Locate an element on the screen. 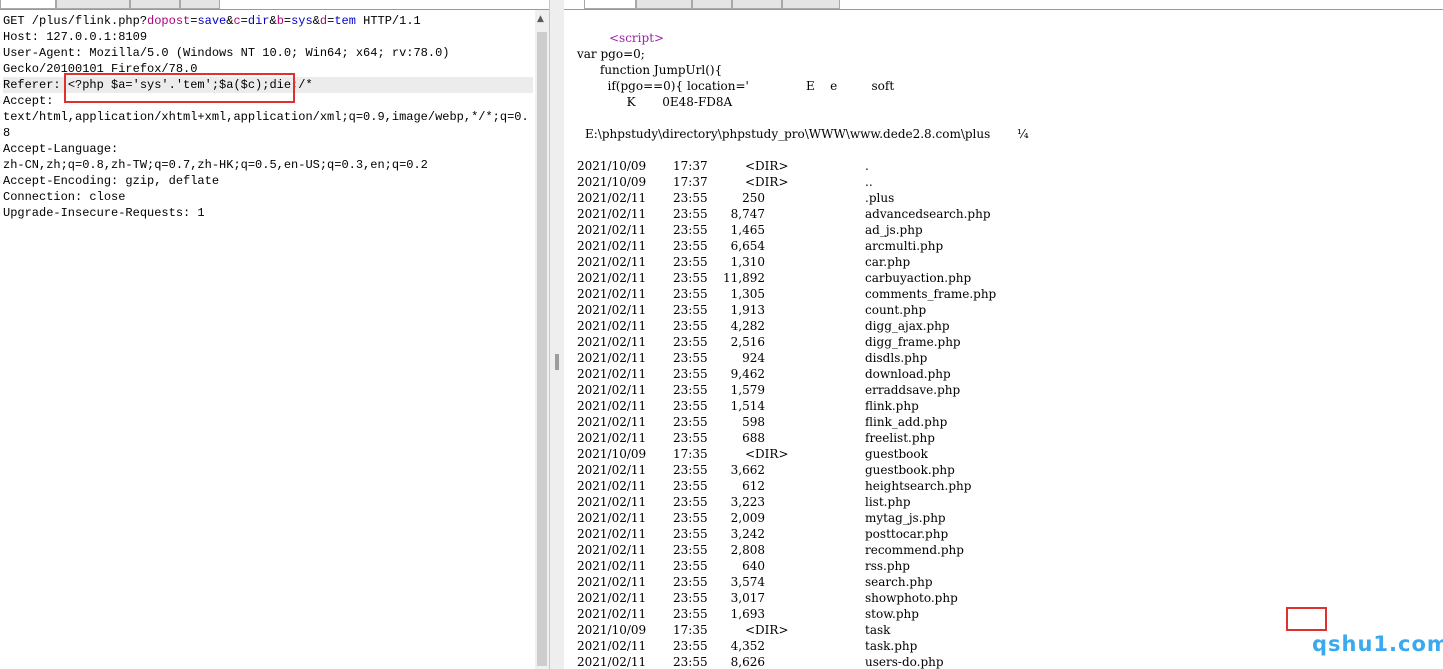 The height and width of the screenshot is (669, 1443). listing-row: 2021/02/11 23:55 3,662 guestbook.php is located at coordinates (1007, 470).